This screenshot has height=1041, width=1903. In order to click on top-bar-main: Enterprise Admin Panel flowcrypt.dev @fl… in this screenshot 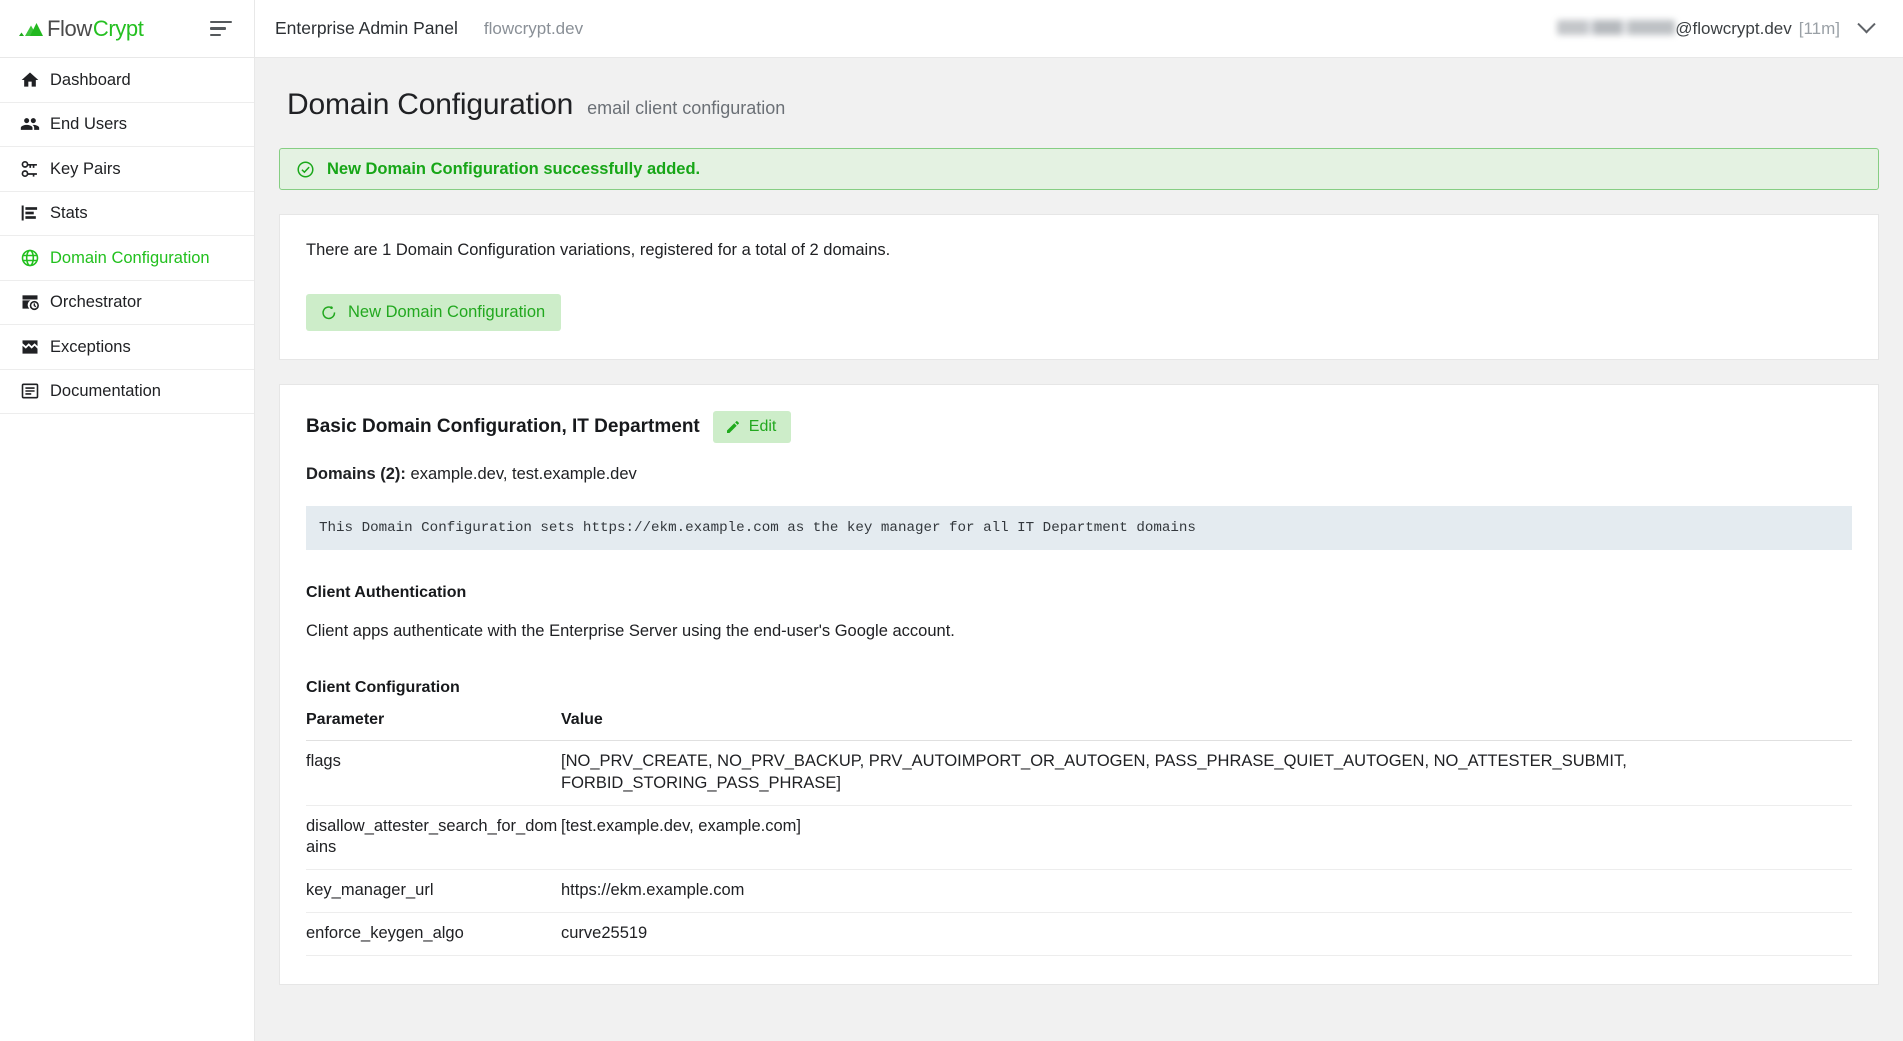, I will do `click(1079, 28)`.